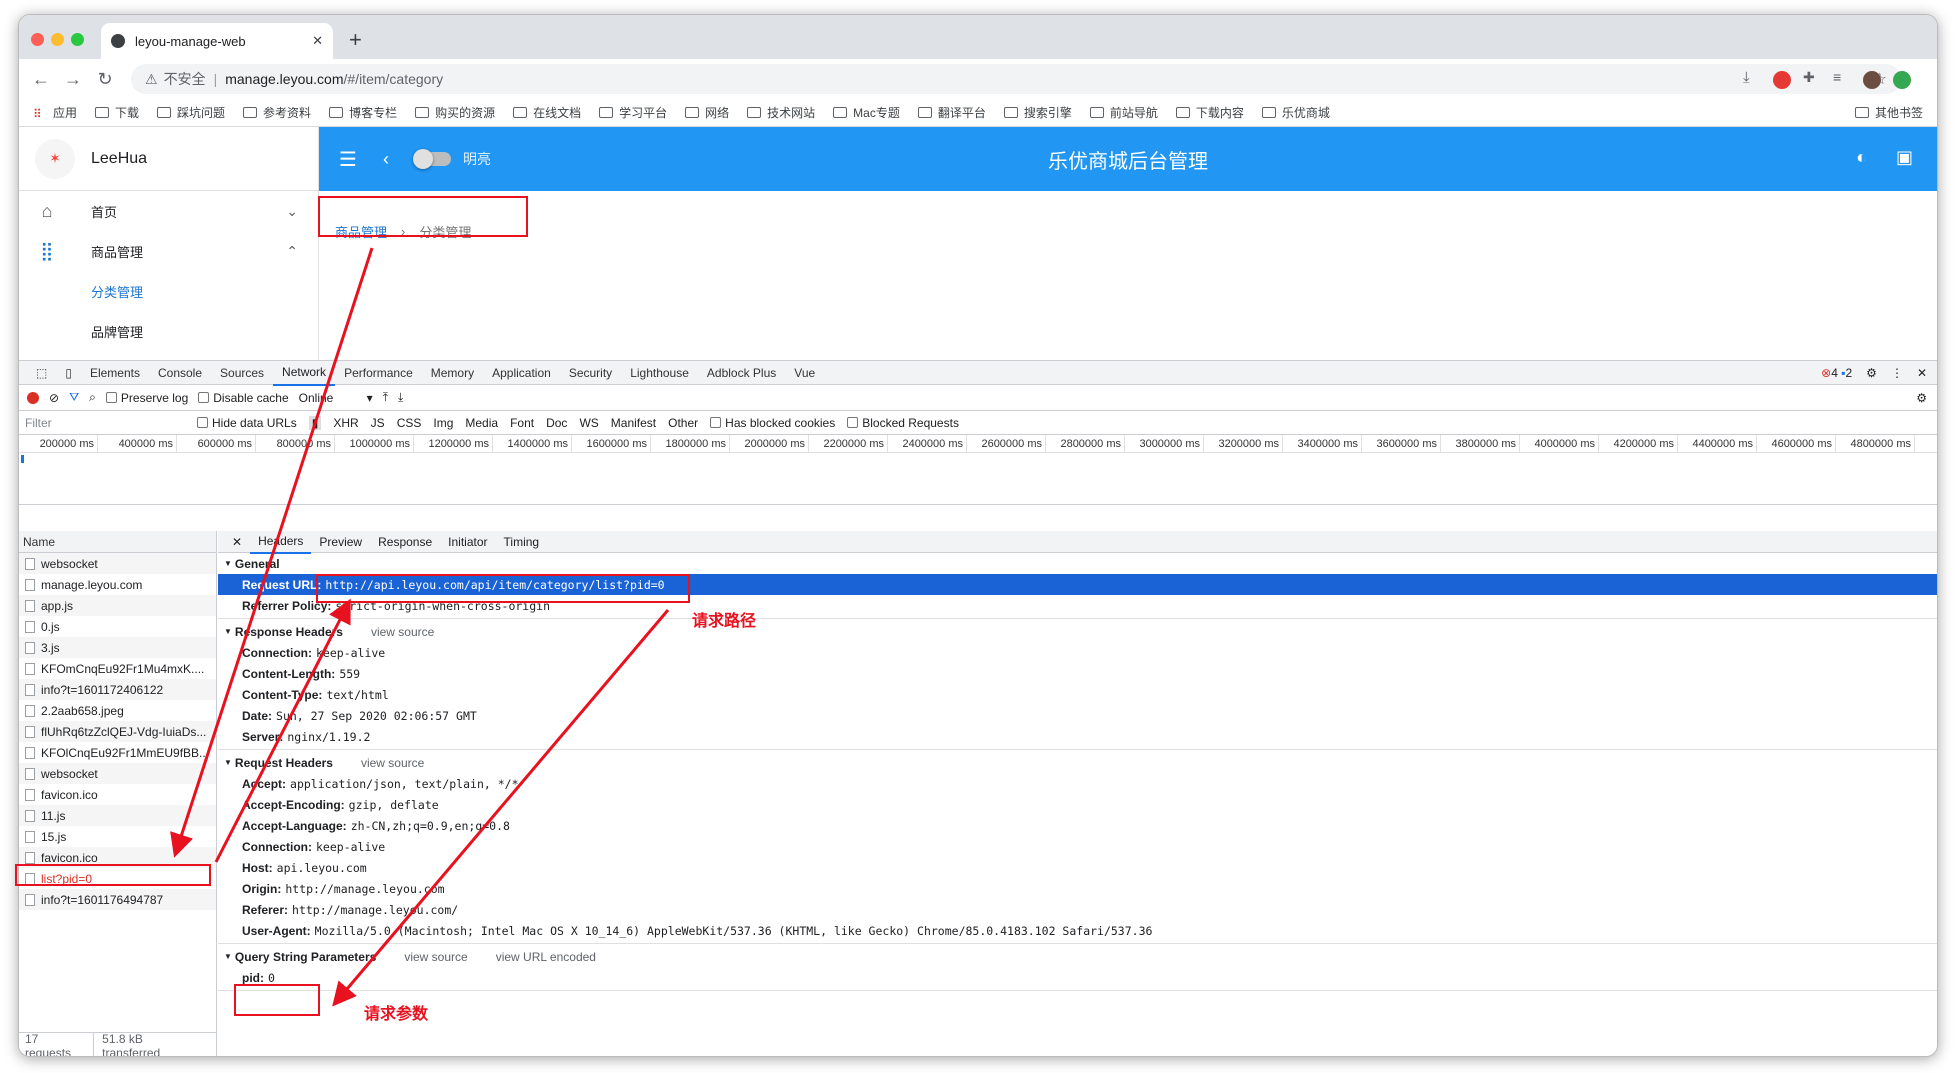 The width and height of the screenshot is (1956, 1073). What do you see at coordinates (272, 552) in the screenshot?
I see `arrow-breadcrumb-to-request` at bounding box center [272, 552].